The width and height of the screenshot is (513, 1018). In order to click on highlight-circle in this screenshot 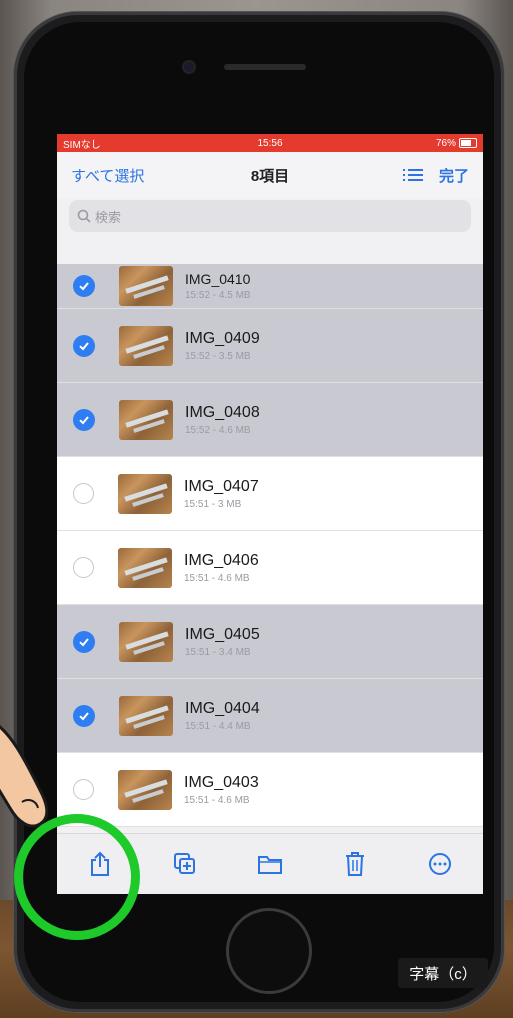, I will do `click(77, 877)`.